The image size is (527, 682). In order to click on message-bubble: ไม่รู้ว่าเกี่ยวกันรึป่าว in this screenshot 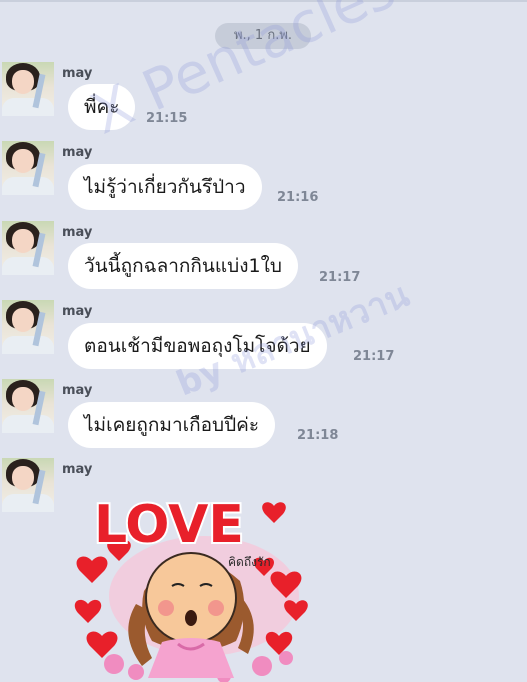, I will do `click(165, 187)`.